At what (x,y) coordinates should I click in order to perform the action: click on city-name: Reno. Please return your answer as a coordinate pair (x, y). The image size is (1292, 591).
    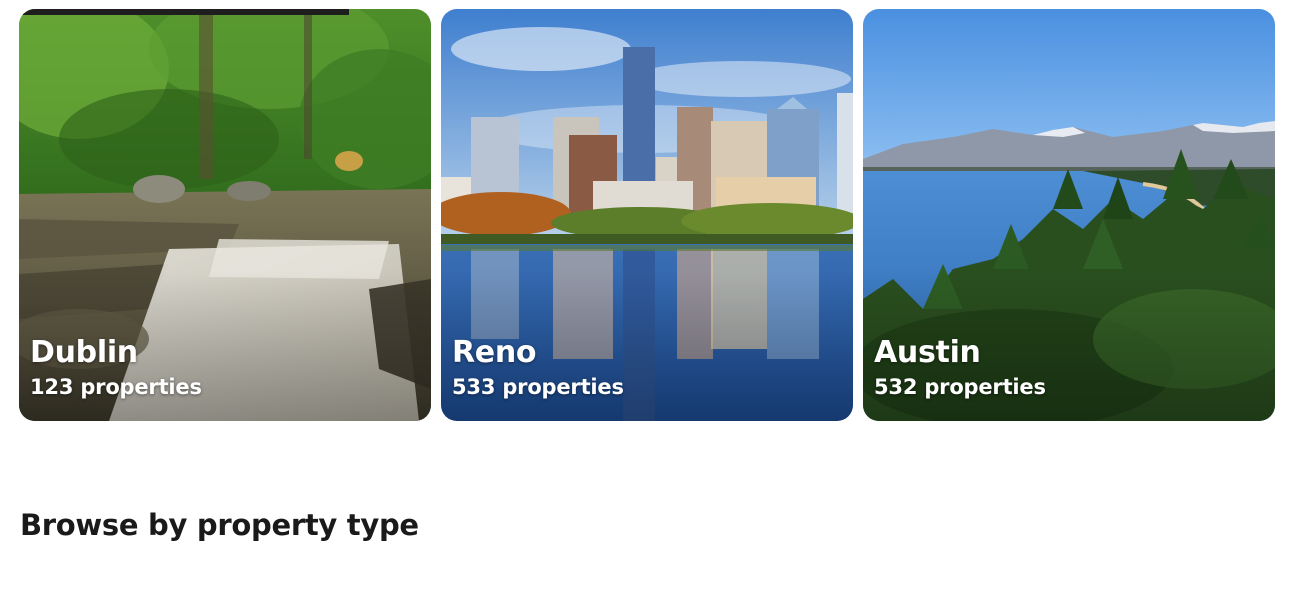
    Looking at the image, I should click on (494, 352).